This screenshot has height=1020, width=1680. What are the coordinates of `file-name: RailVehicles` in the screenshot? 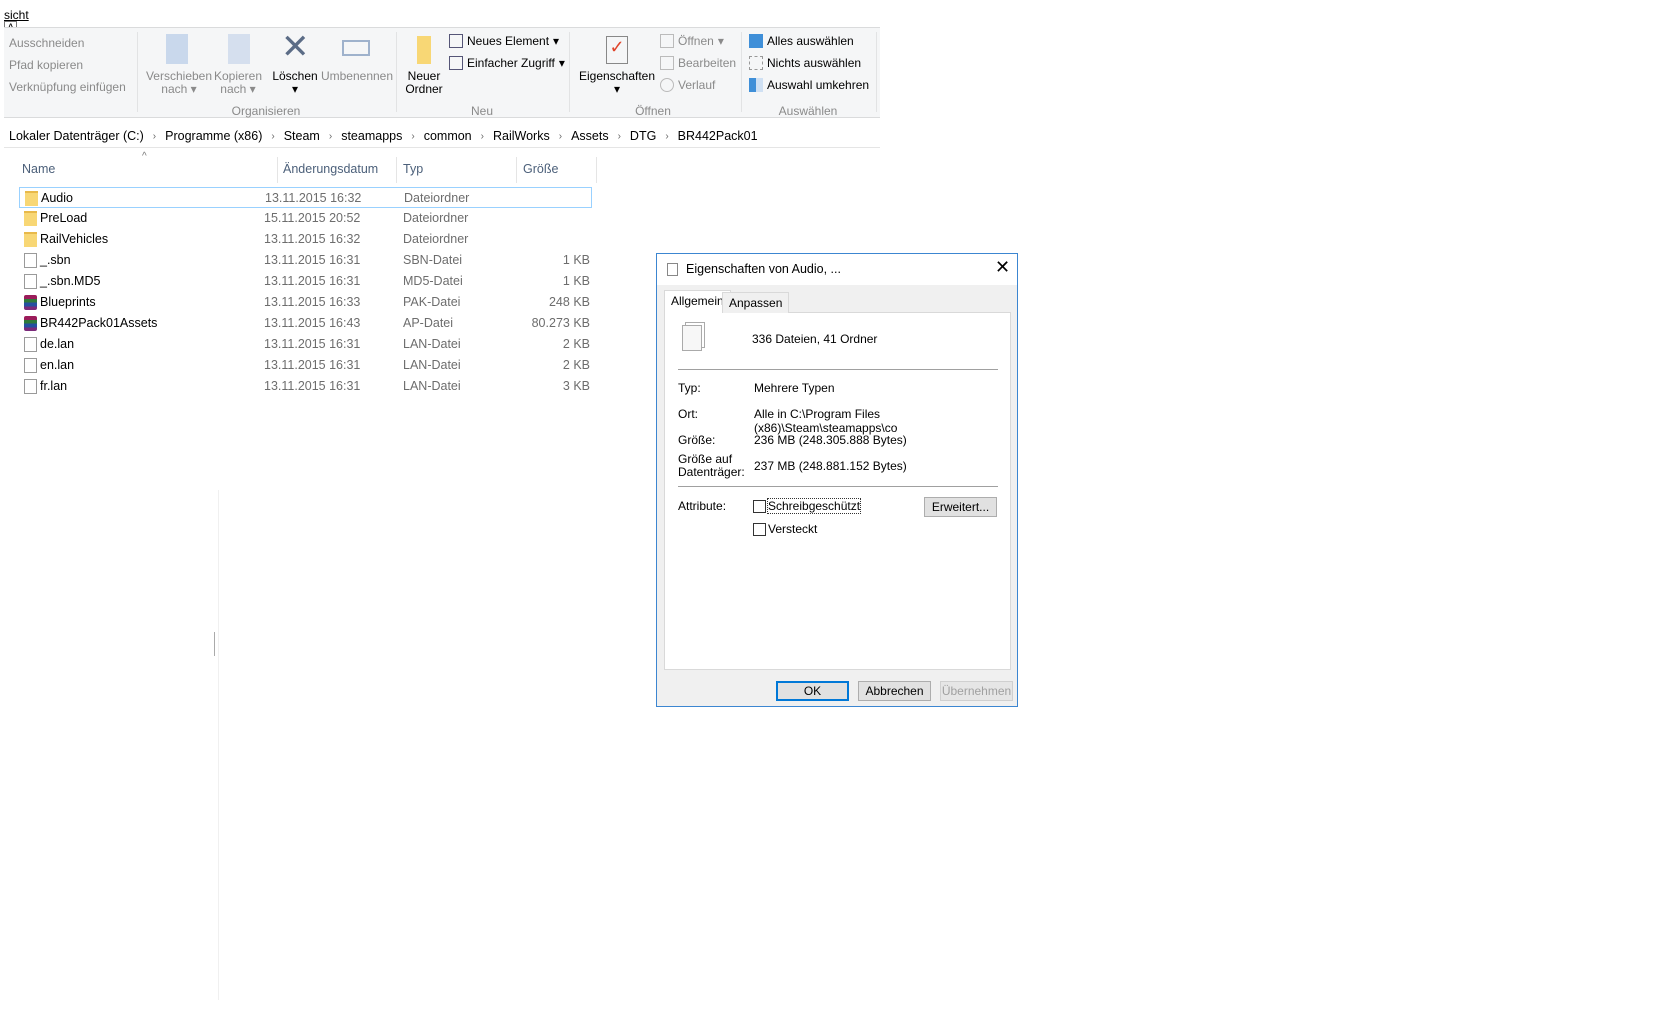 It's located at (74, 239).